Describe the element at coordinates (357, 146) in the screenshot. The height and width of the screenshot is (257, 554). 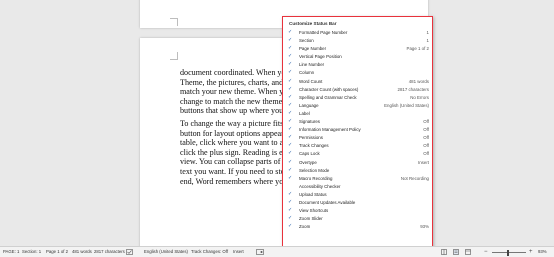
I see `menu-item: ✓ Track Changes Off` at that location.